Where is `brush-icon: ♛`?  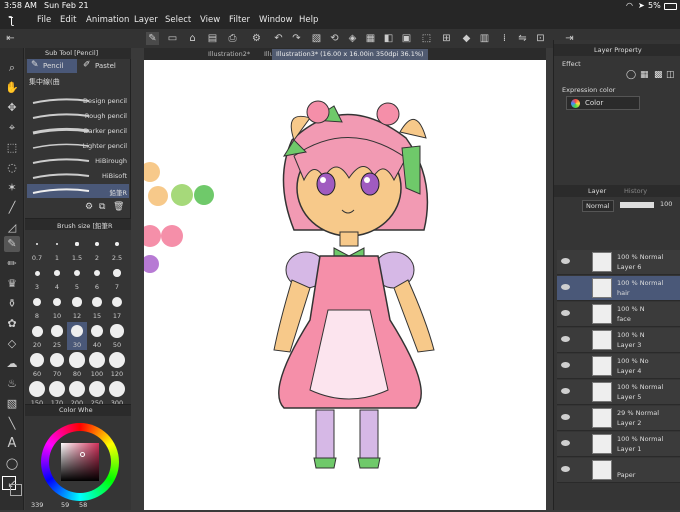 brush-icon: ♛ is located at coordinates (12, 284).